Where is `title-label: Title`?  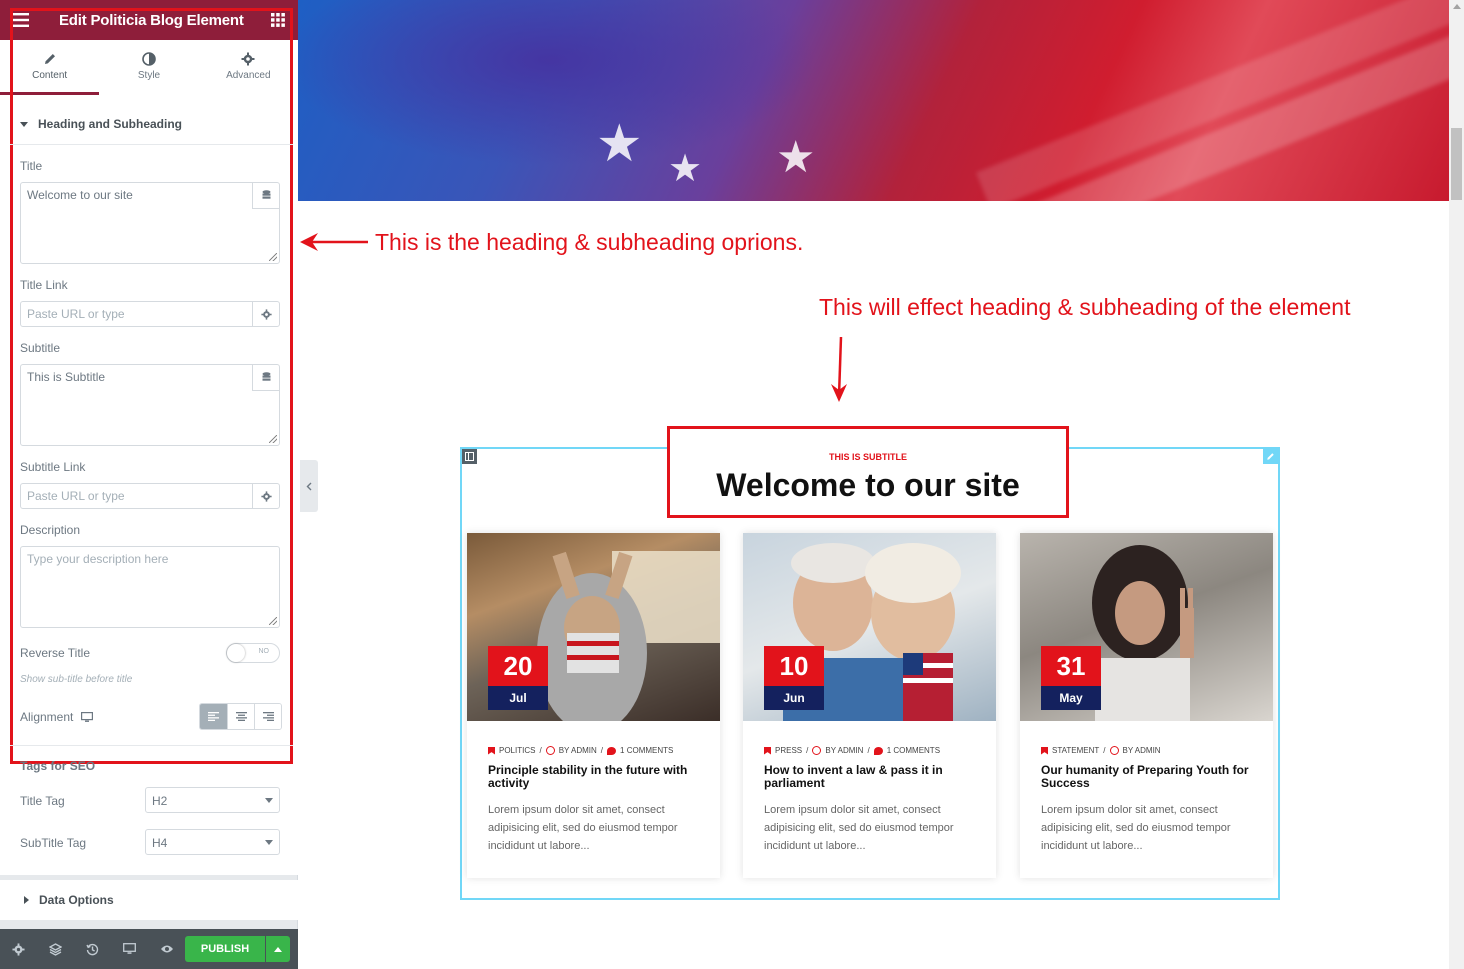 title-label: Title is located at coordinates (31, 166).